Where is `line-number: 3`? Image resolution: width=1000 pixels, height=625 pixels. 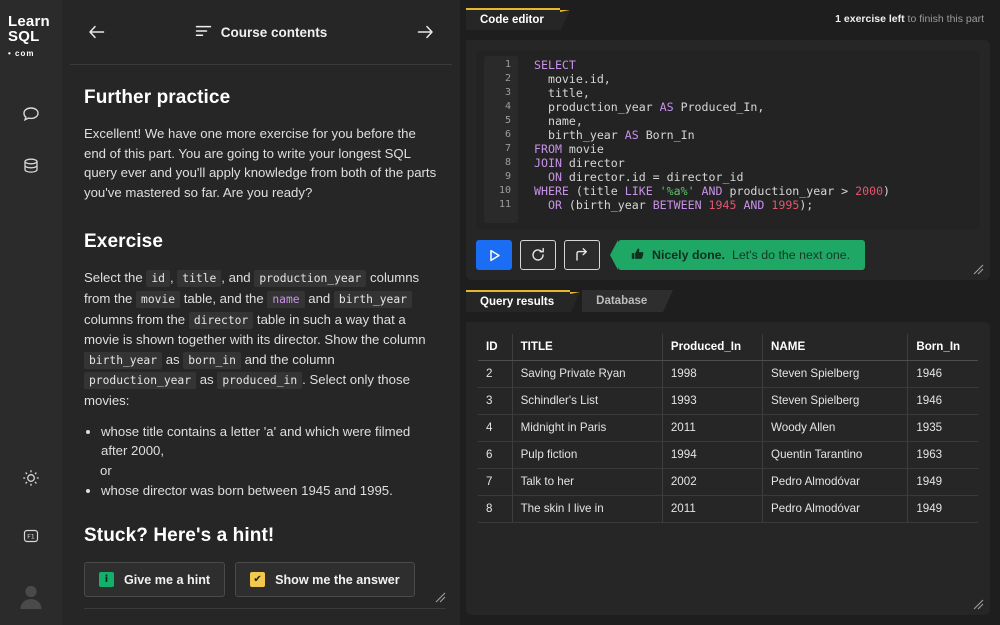 line-number: 3 is located at coordinates (507, 92).